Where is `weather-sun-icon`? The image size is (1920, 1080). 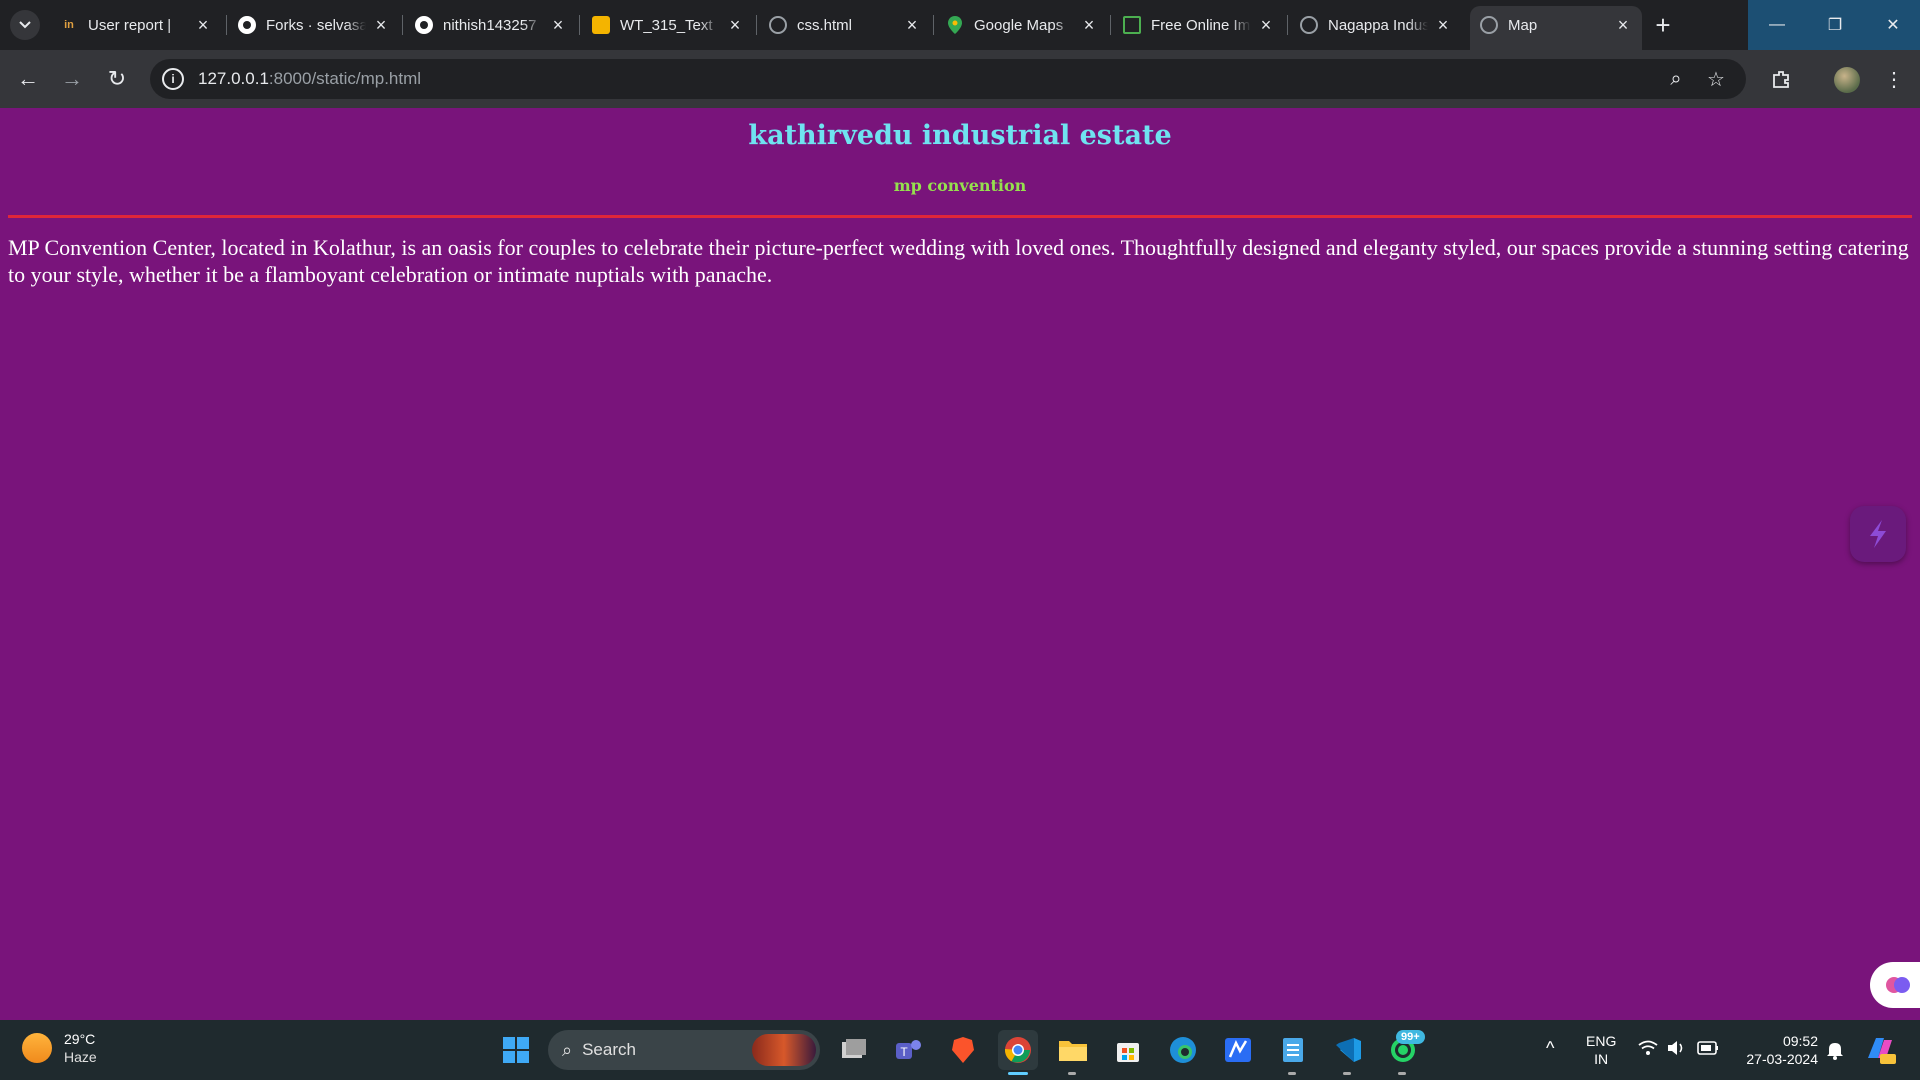
weather-sun-icon is located at coordinates (37, 1048).